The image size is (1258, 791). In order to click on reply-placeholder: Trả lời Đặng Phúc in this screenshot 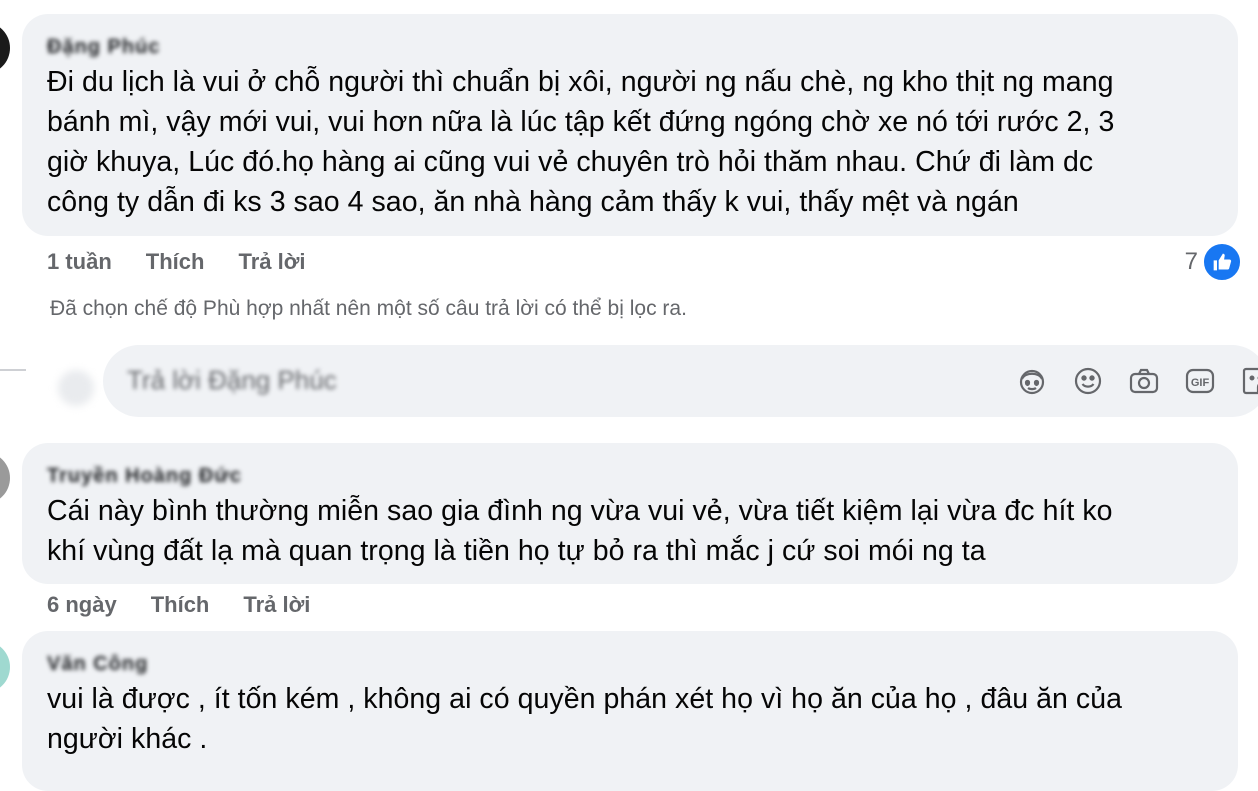, I will do `click(232, 380)`.